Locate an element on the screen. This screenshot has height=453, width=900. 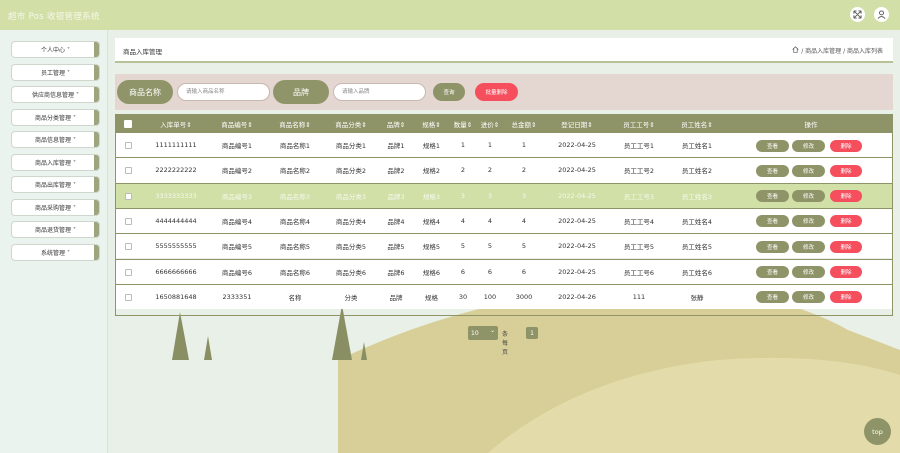
query-button: 查询 is located at coordinates (449, 92).